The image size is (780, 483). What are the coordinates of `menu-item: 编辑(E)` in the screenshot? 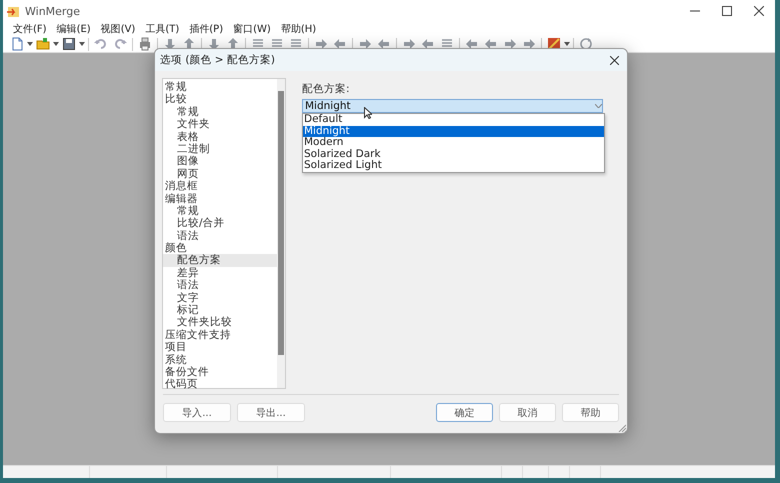 It's located at (74, 29).